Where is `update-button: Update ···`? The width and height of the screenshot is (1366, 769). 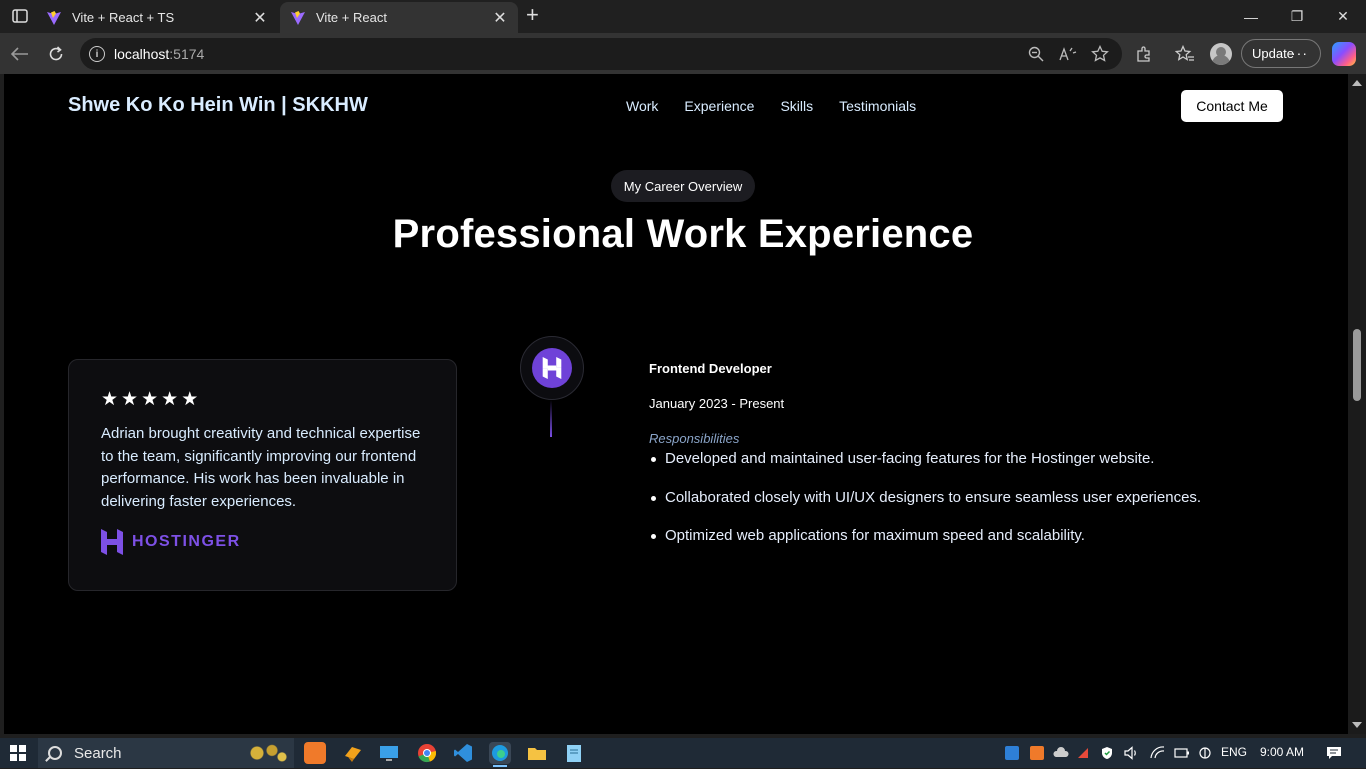 update-button: Update ··· is located at coordinates (1281, 53).